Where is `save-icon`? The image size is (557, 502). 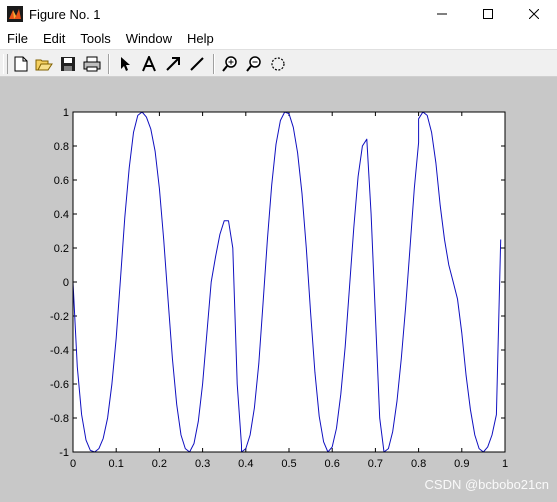 save-icon is located at coordinates (68, 64).